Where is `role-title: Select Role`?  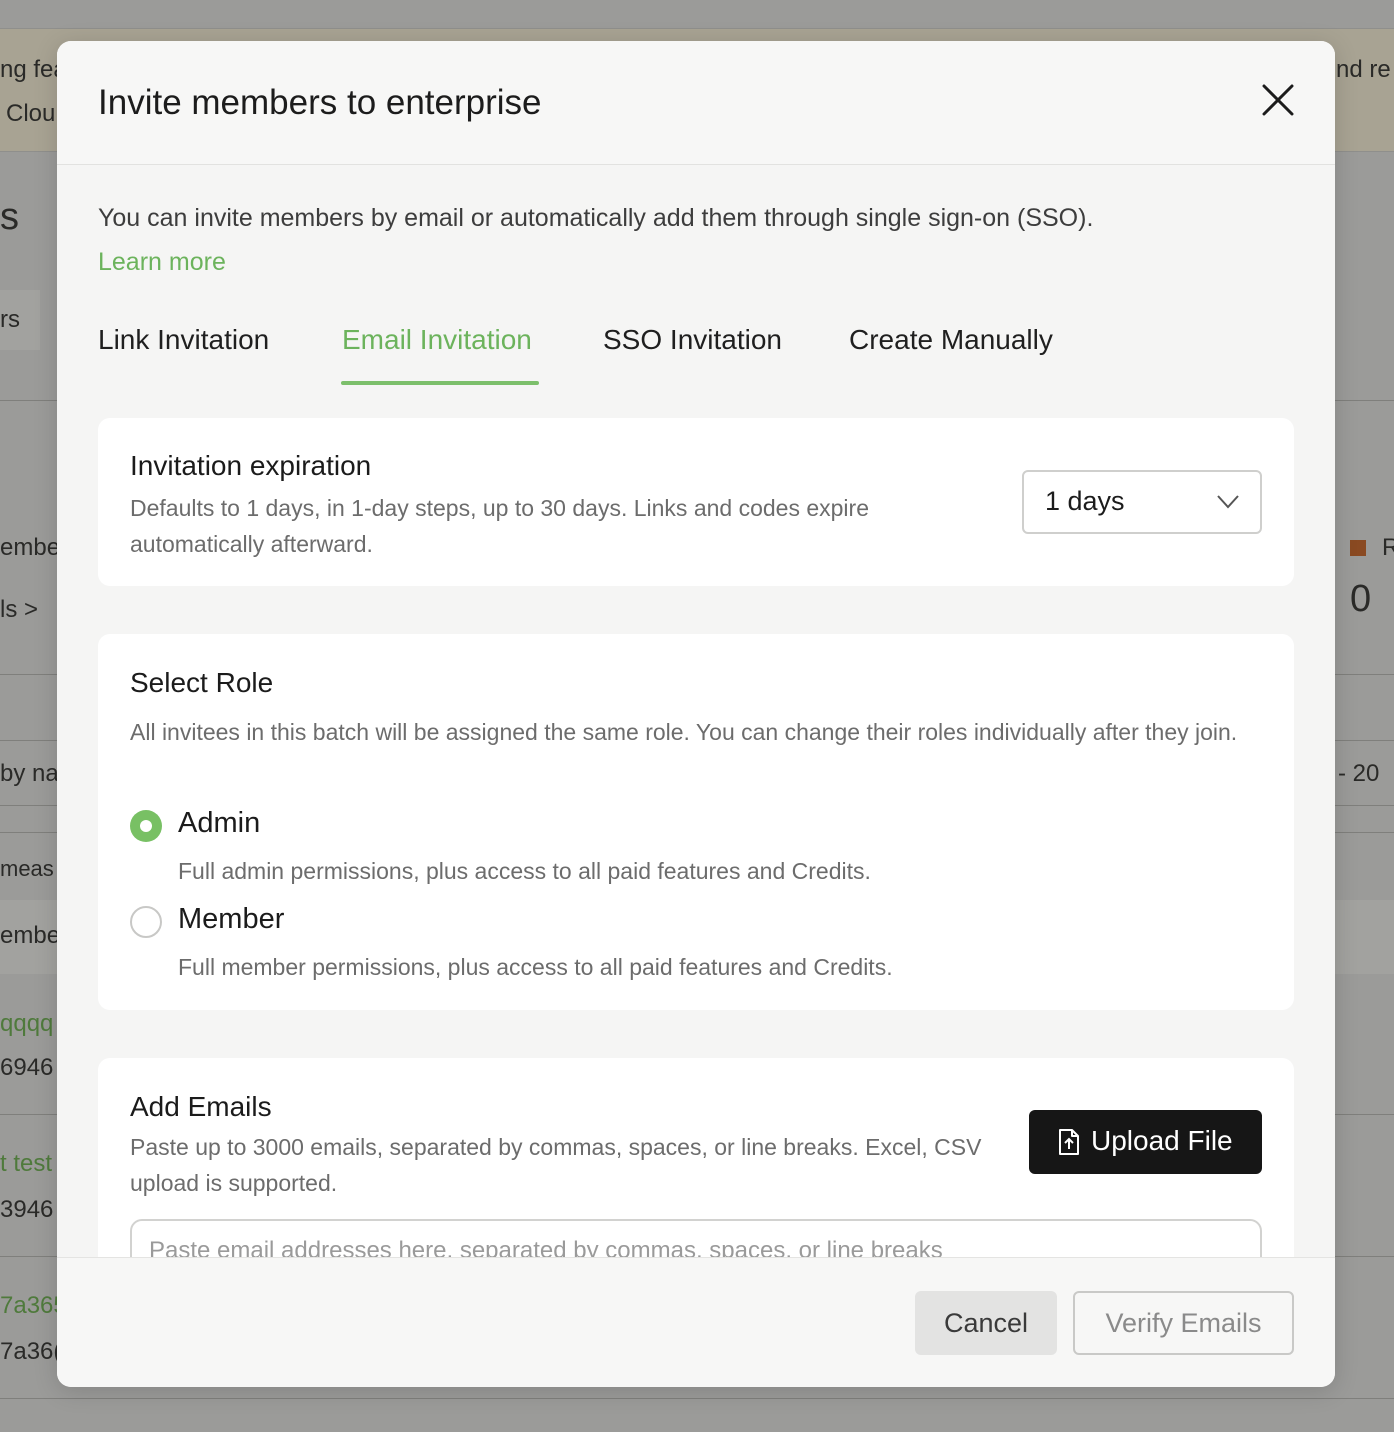 role-title: Select Role is located at coordinates (202, 682).